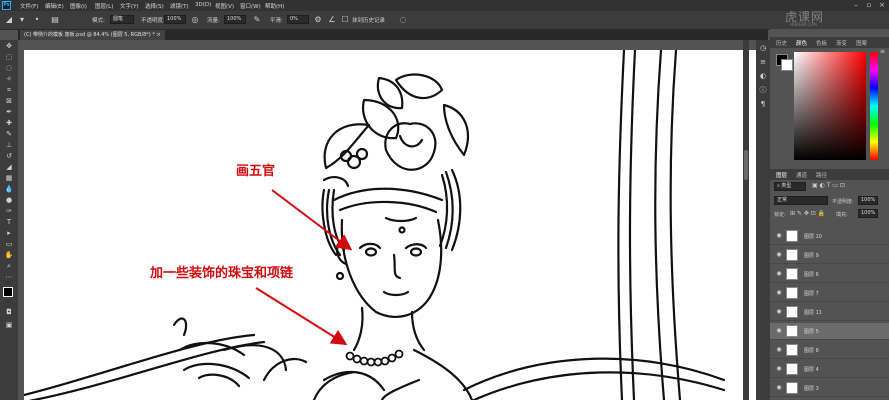 Image resolution: width=889 pixels, height=400 pixels. Describe the element at coordinates (9, 189) in the screenshot. I see `blur-tool-icon: 💧` at that location.